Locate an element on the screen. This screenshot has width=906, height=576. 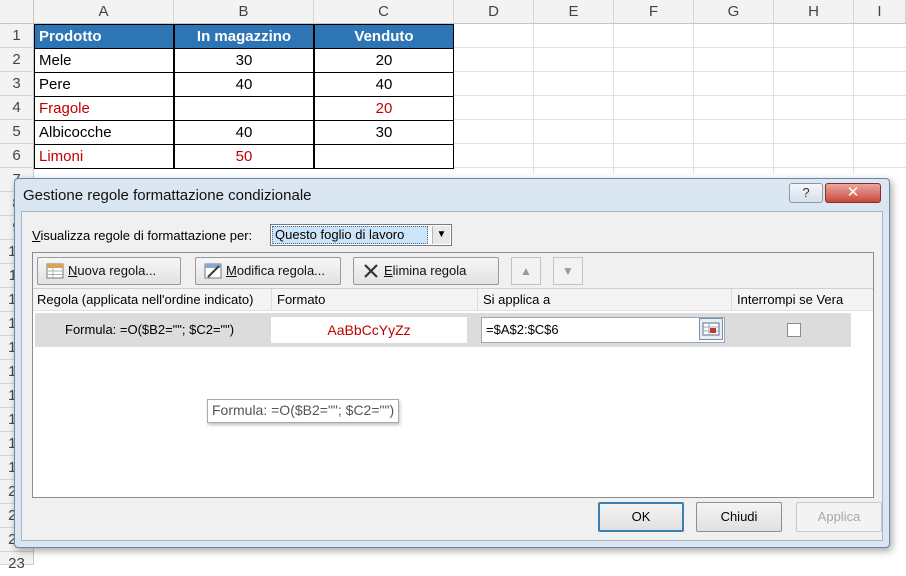
view-rules-label-text: isualizza regole di formattazione per: is located at coordinates (146, 235).